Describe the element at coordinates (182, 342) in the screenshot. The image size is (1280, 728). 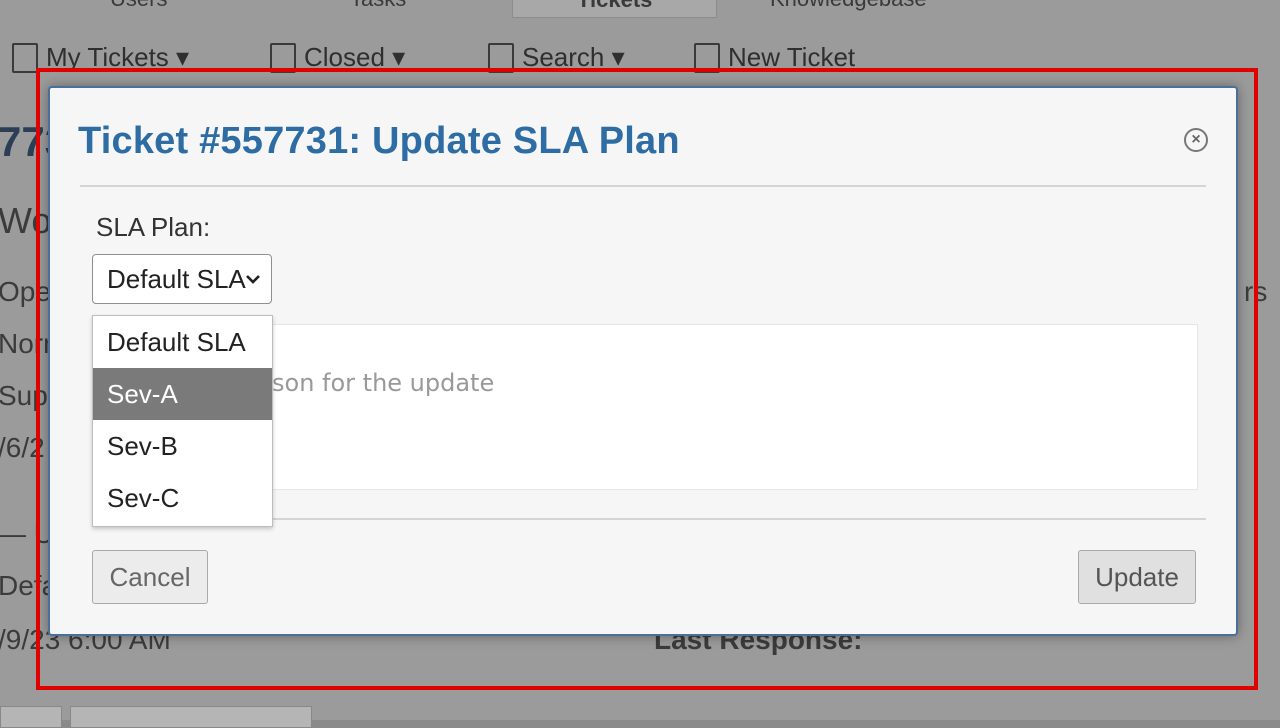
I see `option-default-sla: Default SLA` at that location.